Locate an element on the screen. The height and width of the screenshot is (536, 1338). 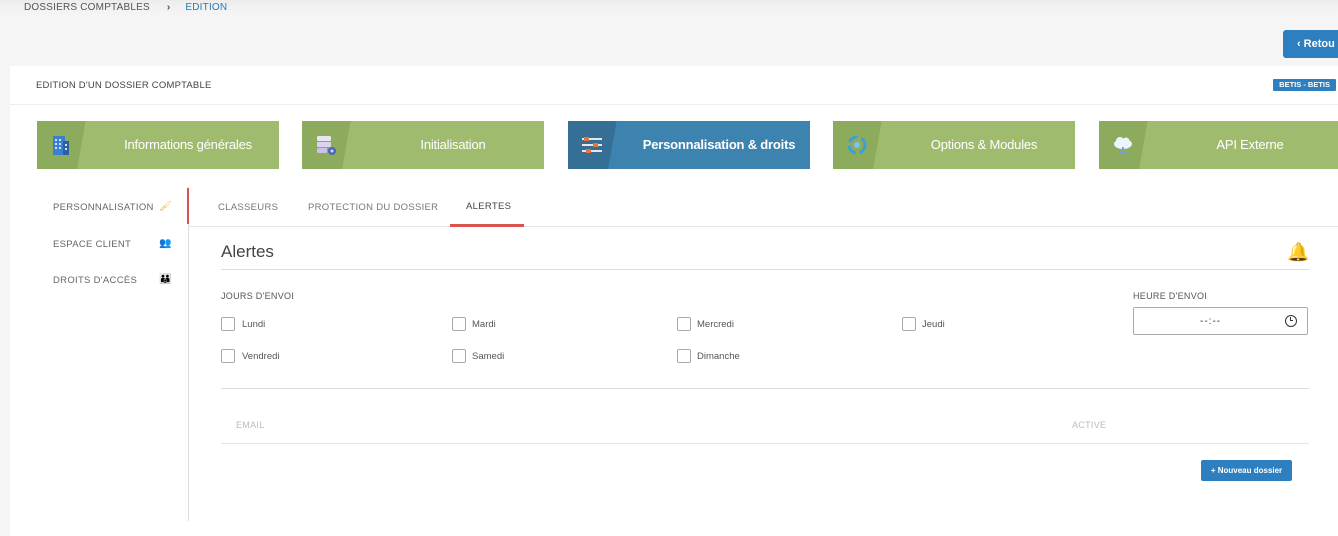
people-icon: 👪 is located at coordinates (165, 279).